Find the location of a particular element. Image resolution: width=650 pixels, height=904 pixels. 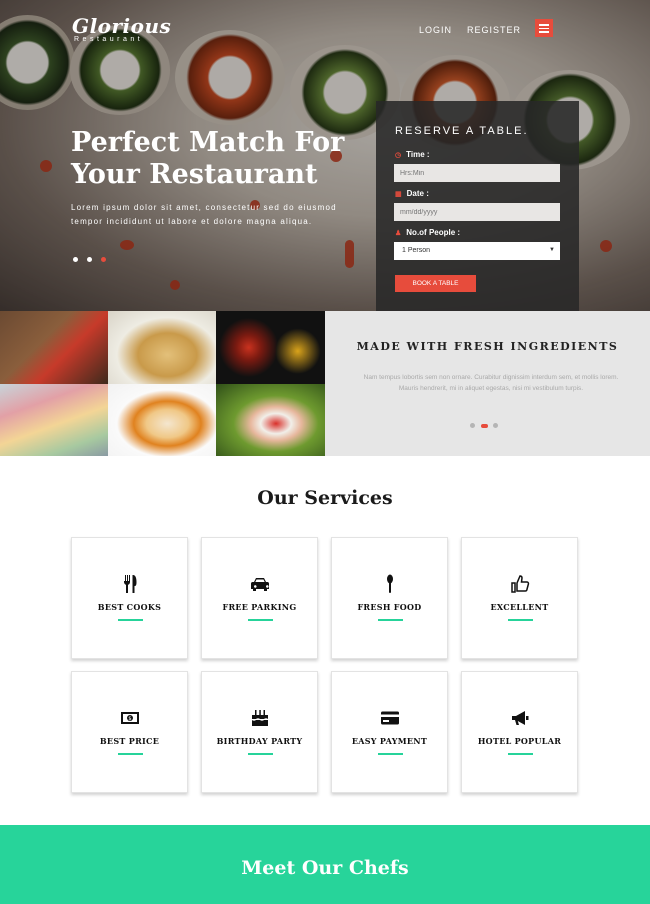

calendar-icon: ▦ is located at coordinates (398, 194).